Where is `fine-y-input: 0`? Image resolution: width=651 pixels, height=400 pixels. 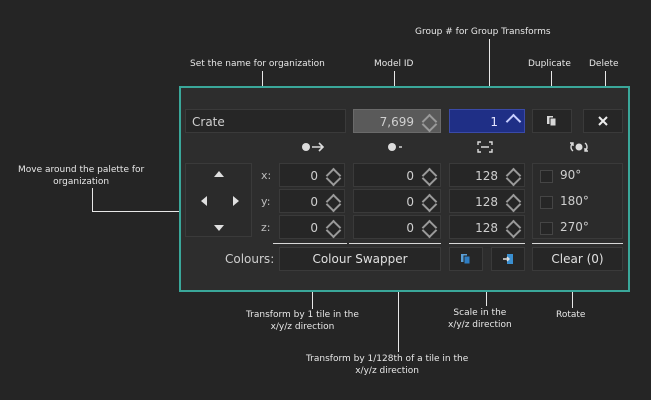 fine-y-input: 0 is located at coordinates (397, 201).